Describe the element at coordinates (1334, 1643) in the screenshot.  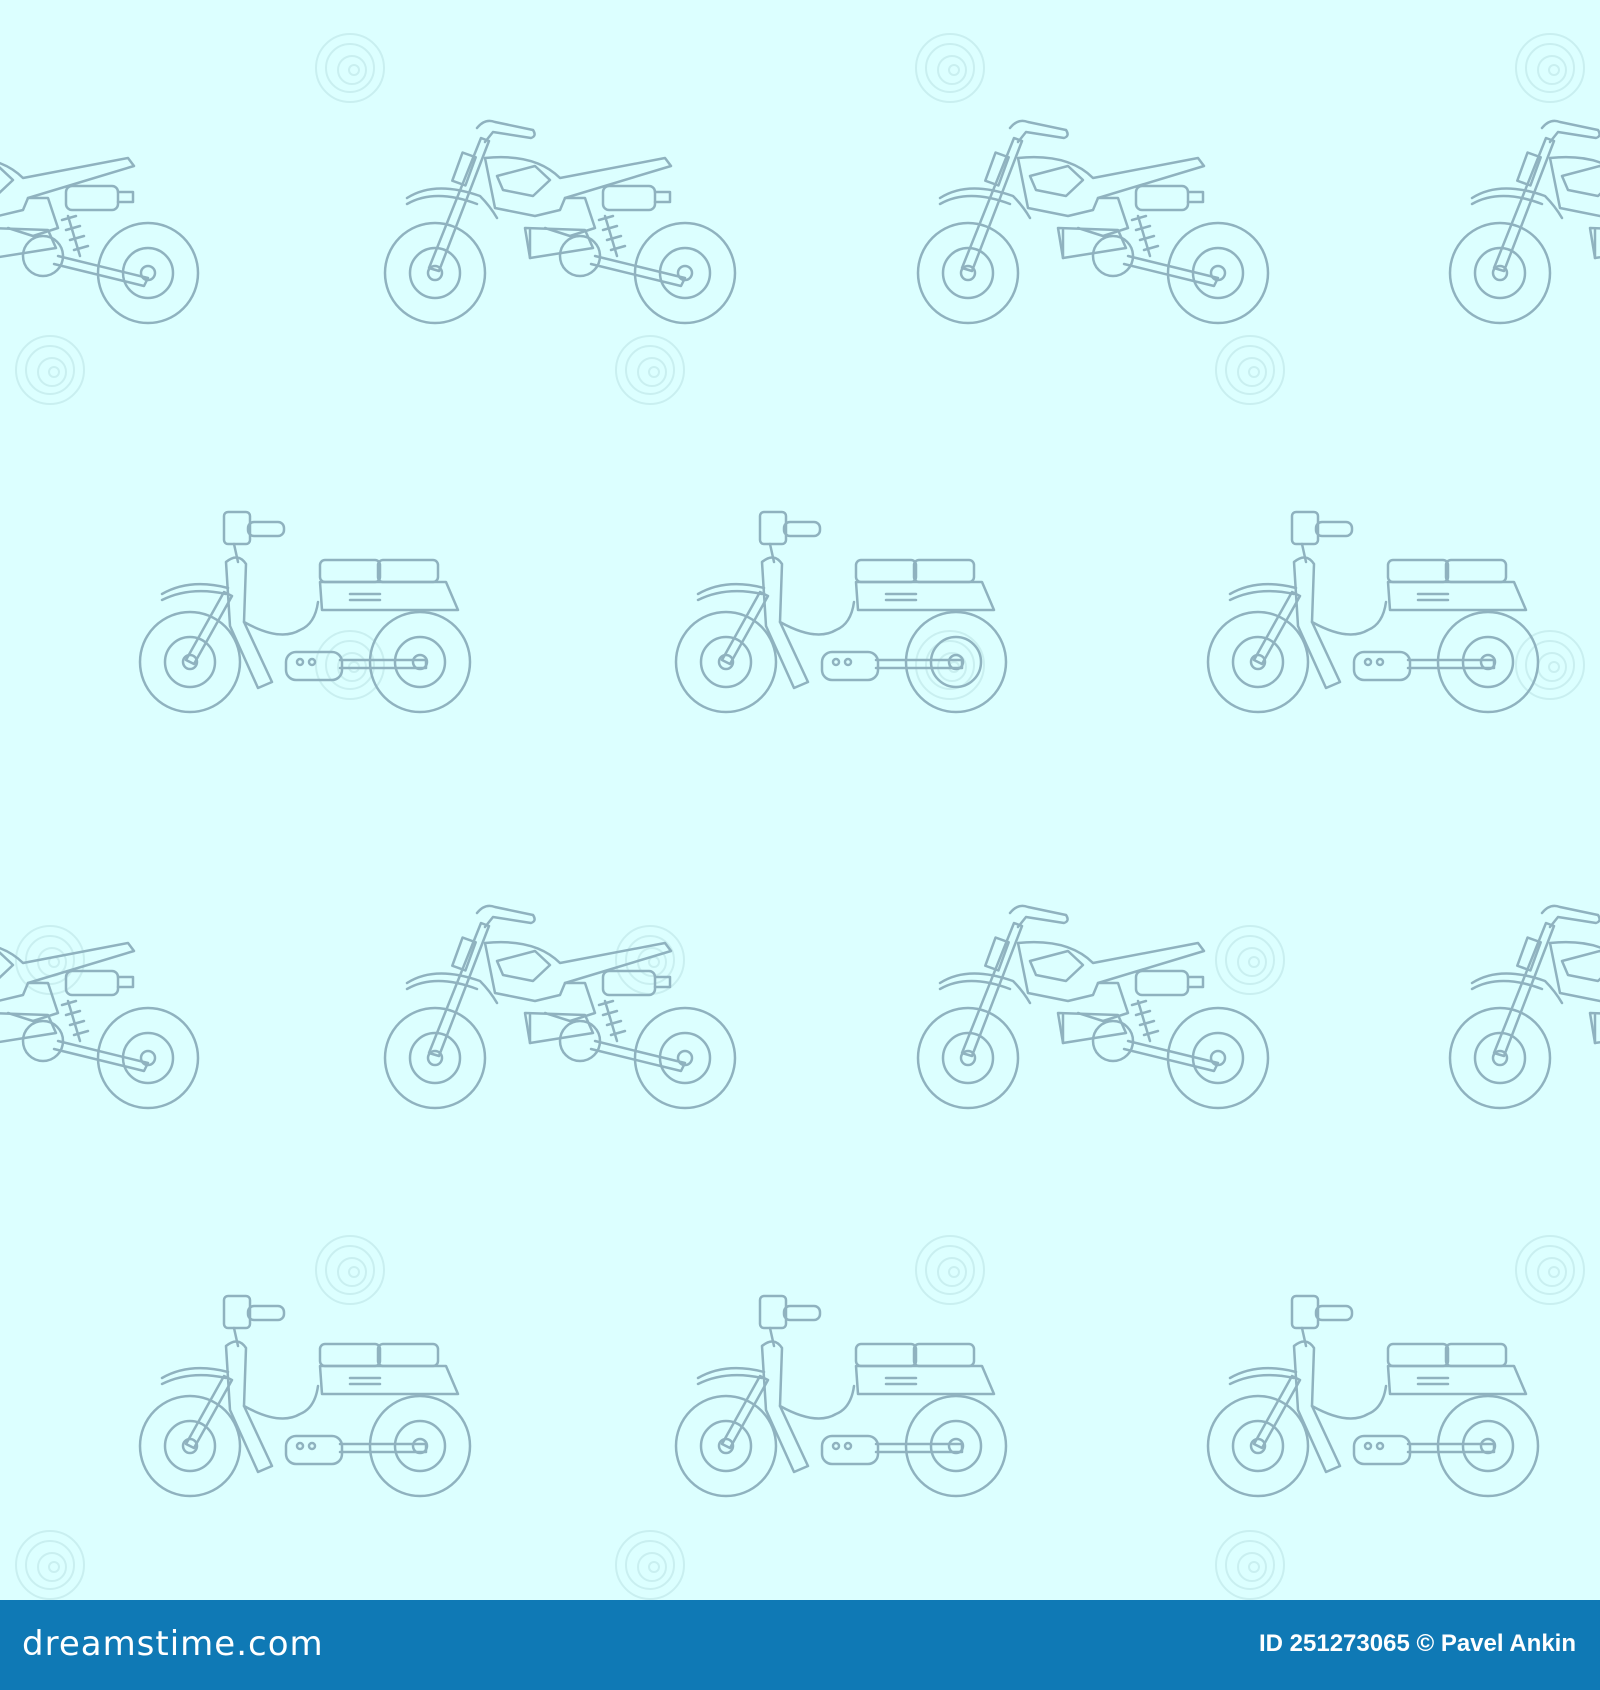
I see `image-id: ID 251273065` at that location.